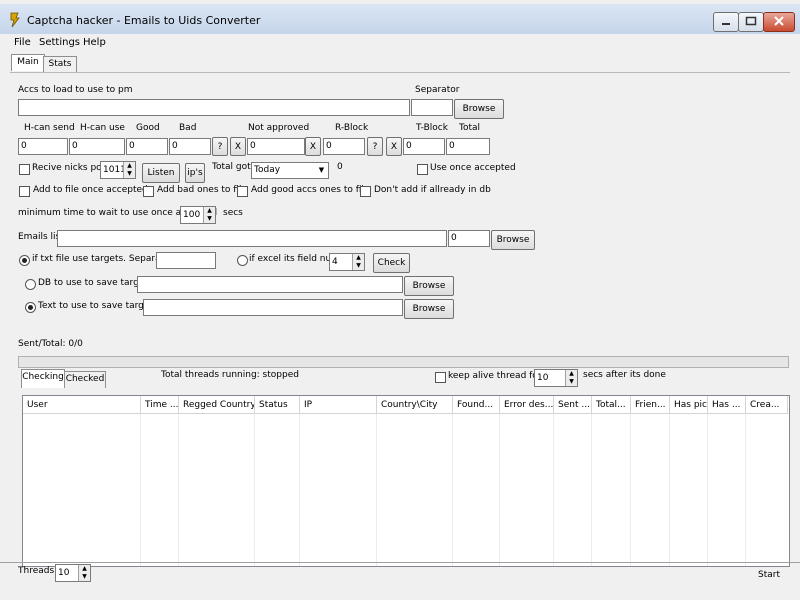 This screenshot has height=600, width=800. What do you see at coordinates (422, 169) in the screenshot?
I see `use-once-checkbox` at bounding box center [422, 169].